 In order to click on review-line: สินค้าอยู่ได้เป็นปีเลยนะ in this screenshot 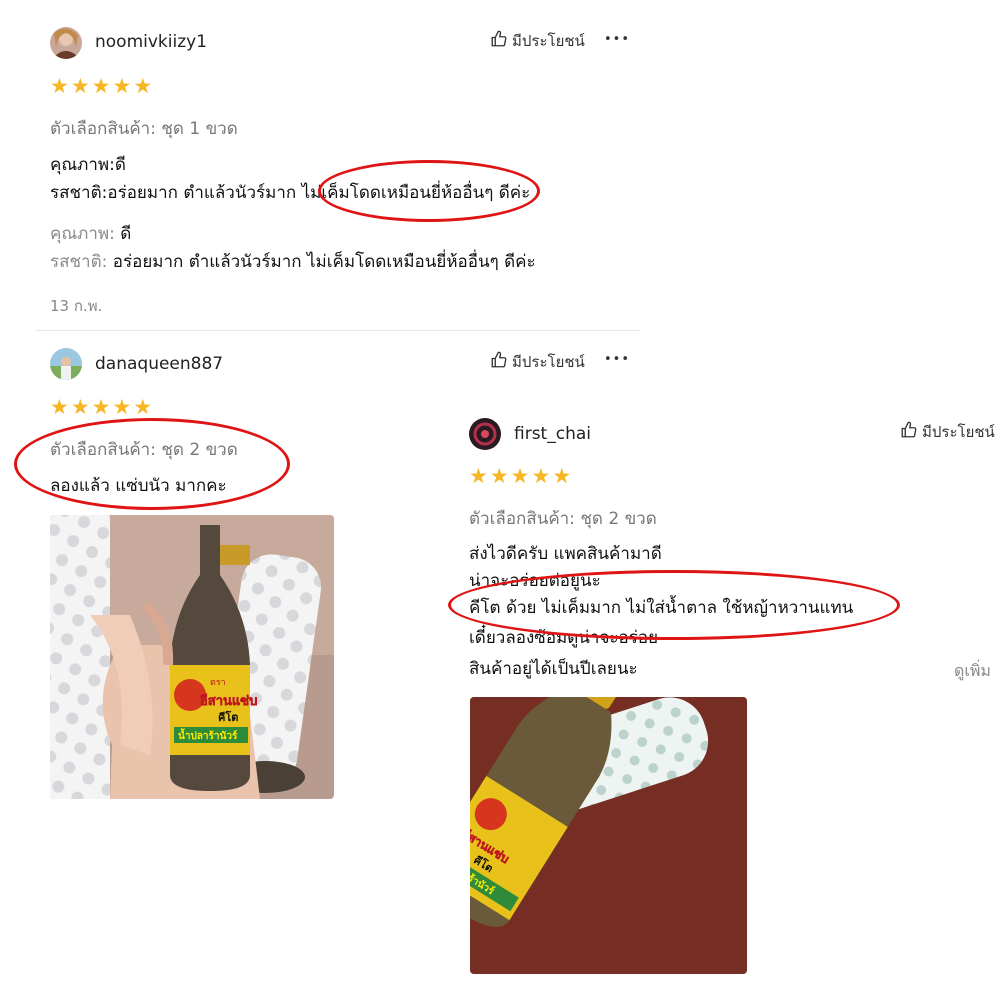, I will do `click(553, 669)`.